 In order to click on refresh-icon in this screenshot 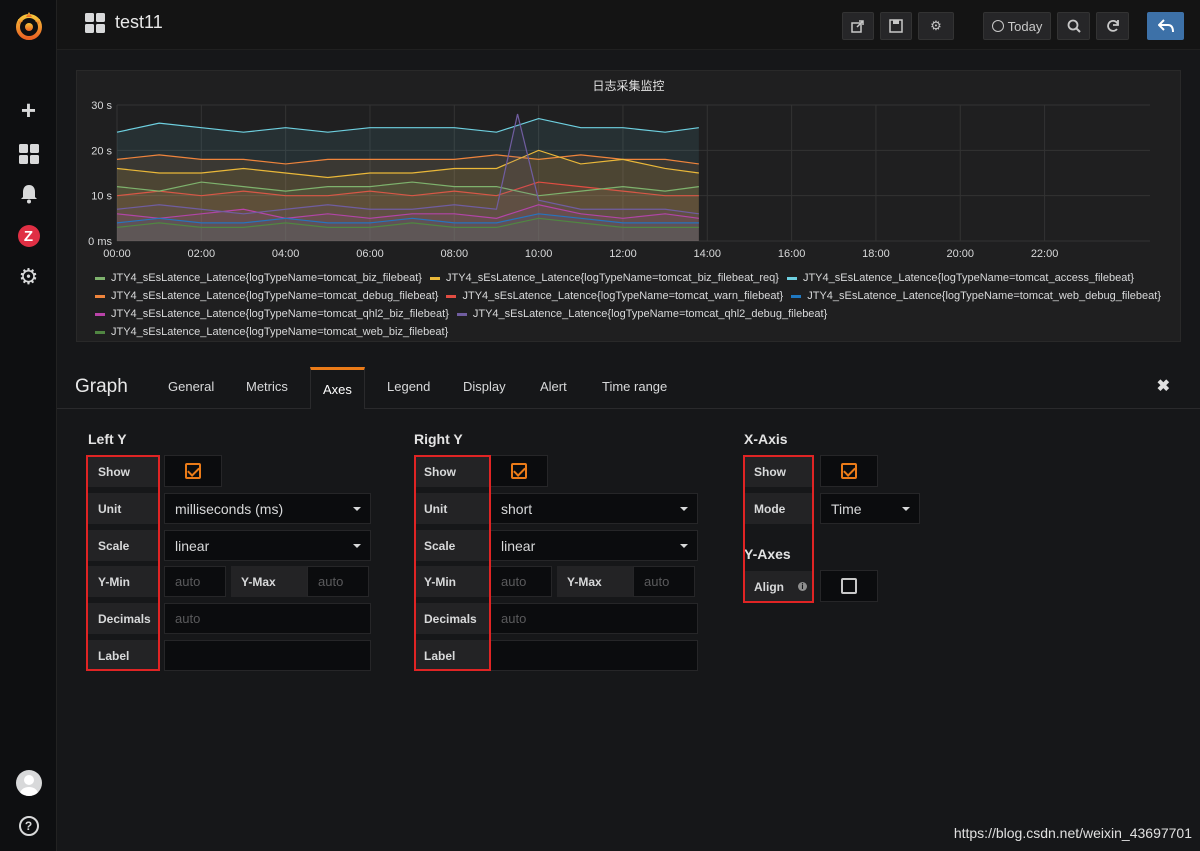, I will do `click(1112, 26)`.